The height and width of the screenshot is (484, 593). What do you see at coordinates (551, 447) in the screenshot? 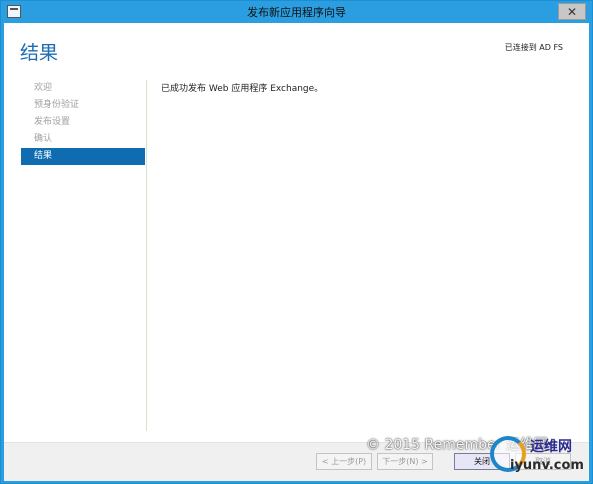
I see `logo-cn-text: 运维网` at bounding box center [551, 447].